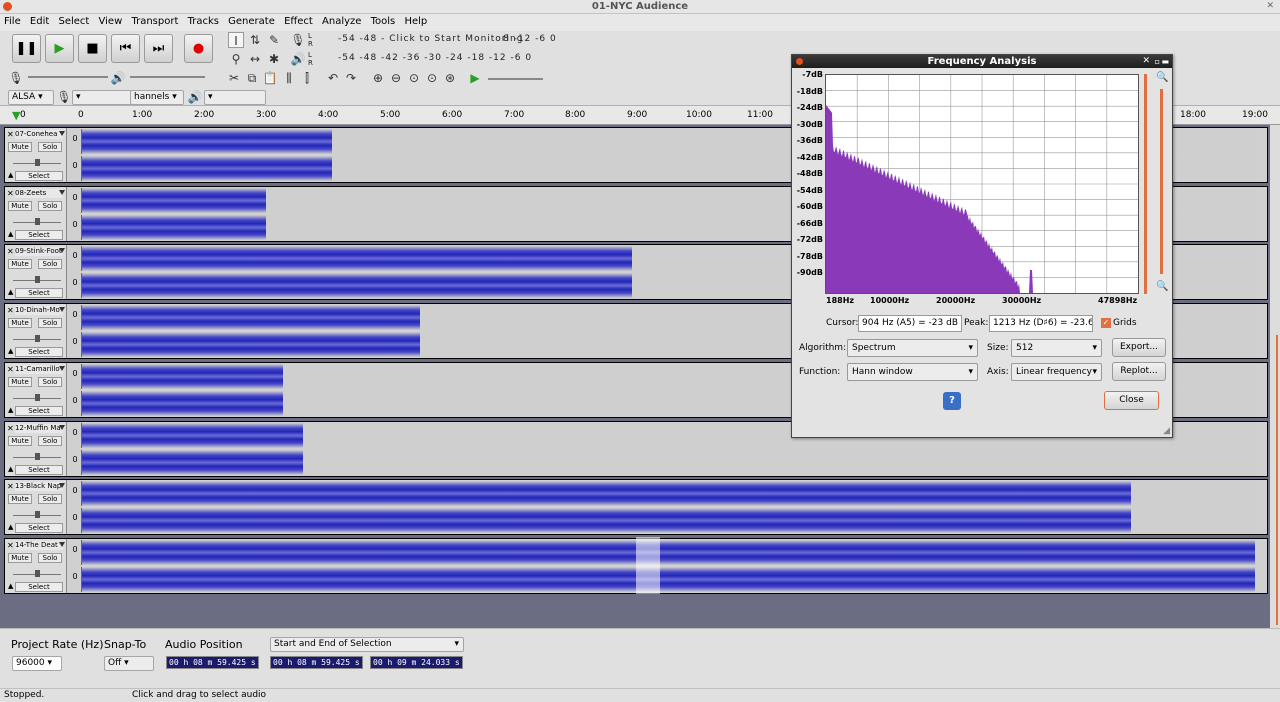  Describe the element at coordinates (1162, 77) in the screenshot. I see `zoom-in-icon: 🔍` at that location.